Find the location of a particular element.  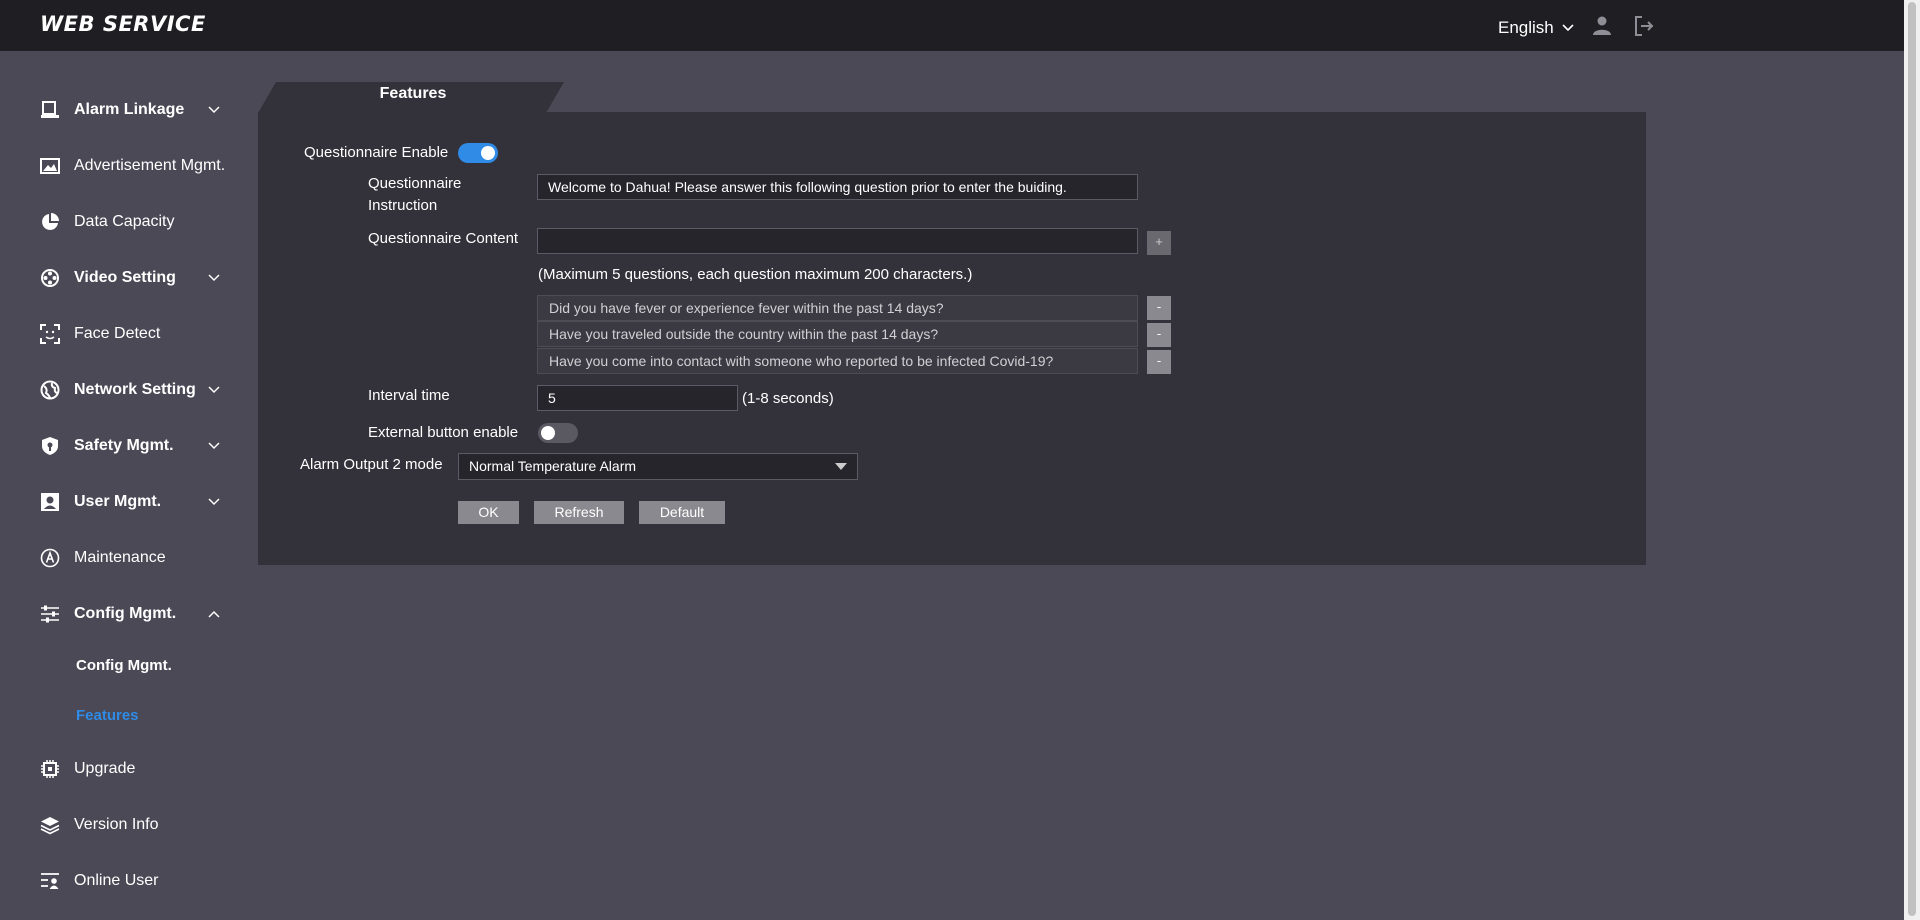

questionnaire-content-input is located at coordinates (837, 241).